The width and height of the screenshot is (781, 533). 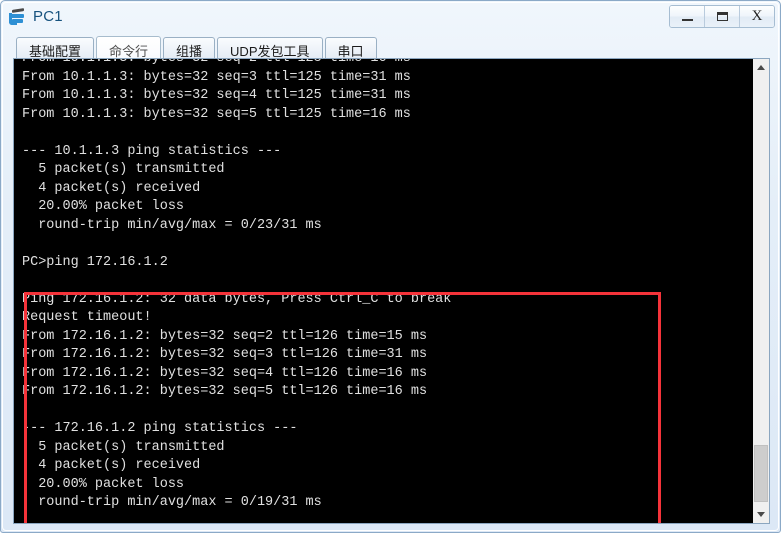 I want to click on terminal-line: round-trip min/avg/max = 0/23/31 ms, so click(x=172, y=225).